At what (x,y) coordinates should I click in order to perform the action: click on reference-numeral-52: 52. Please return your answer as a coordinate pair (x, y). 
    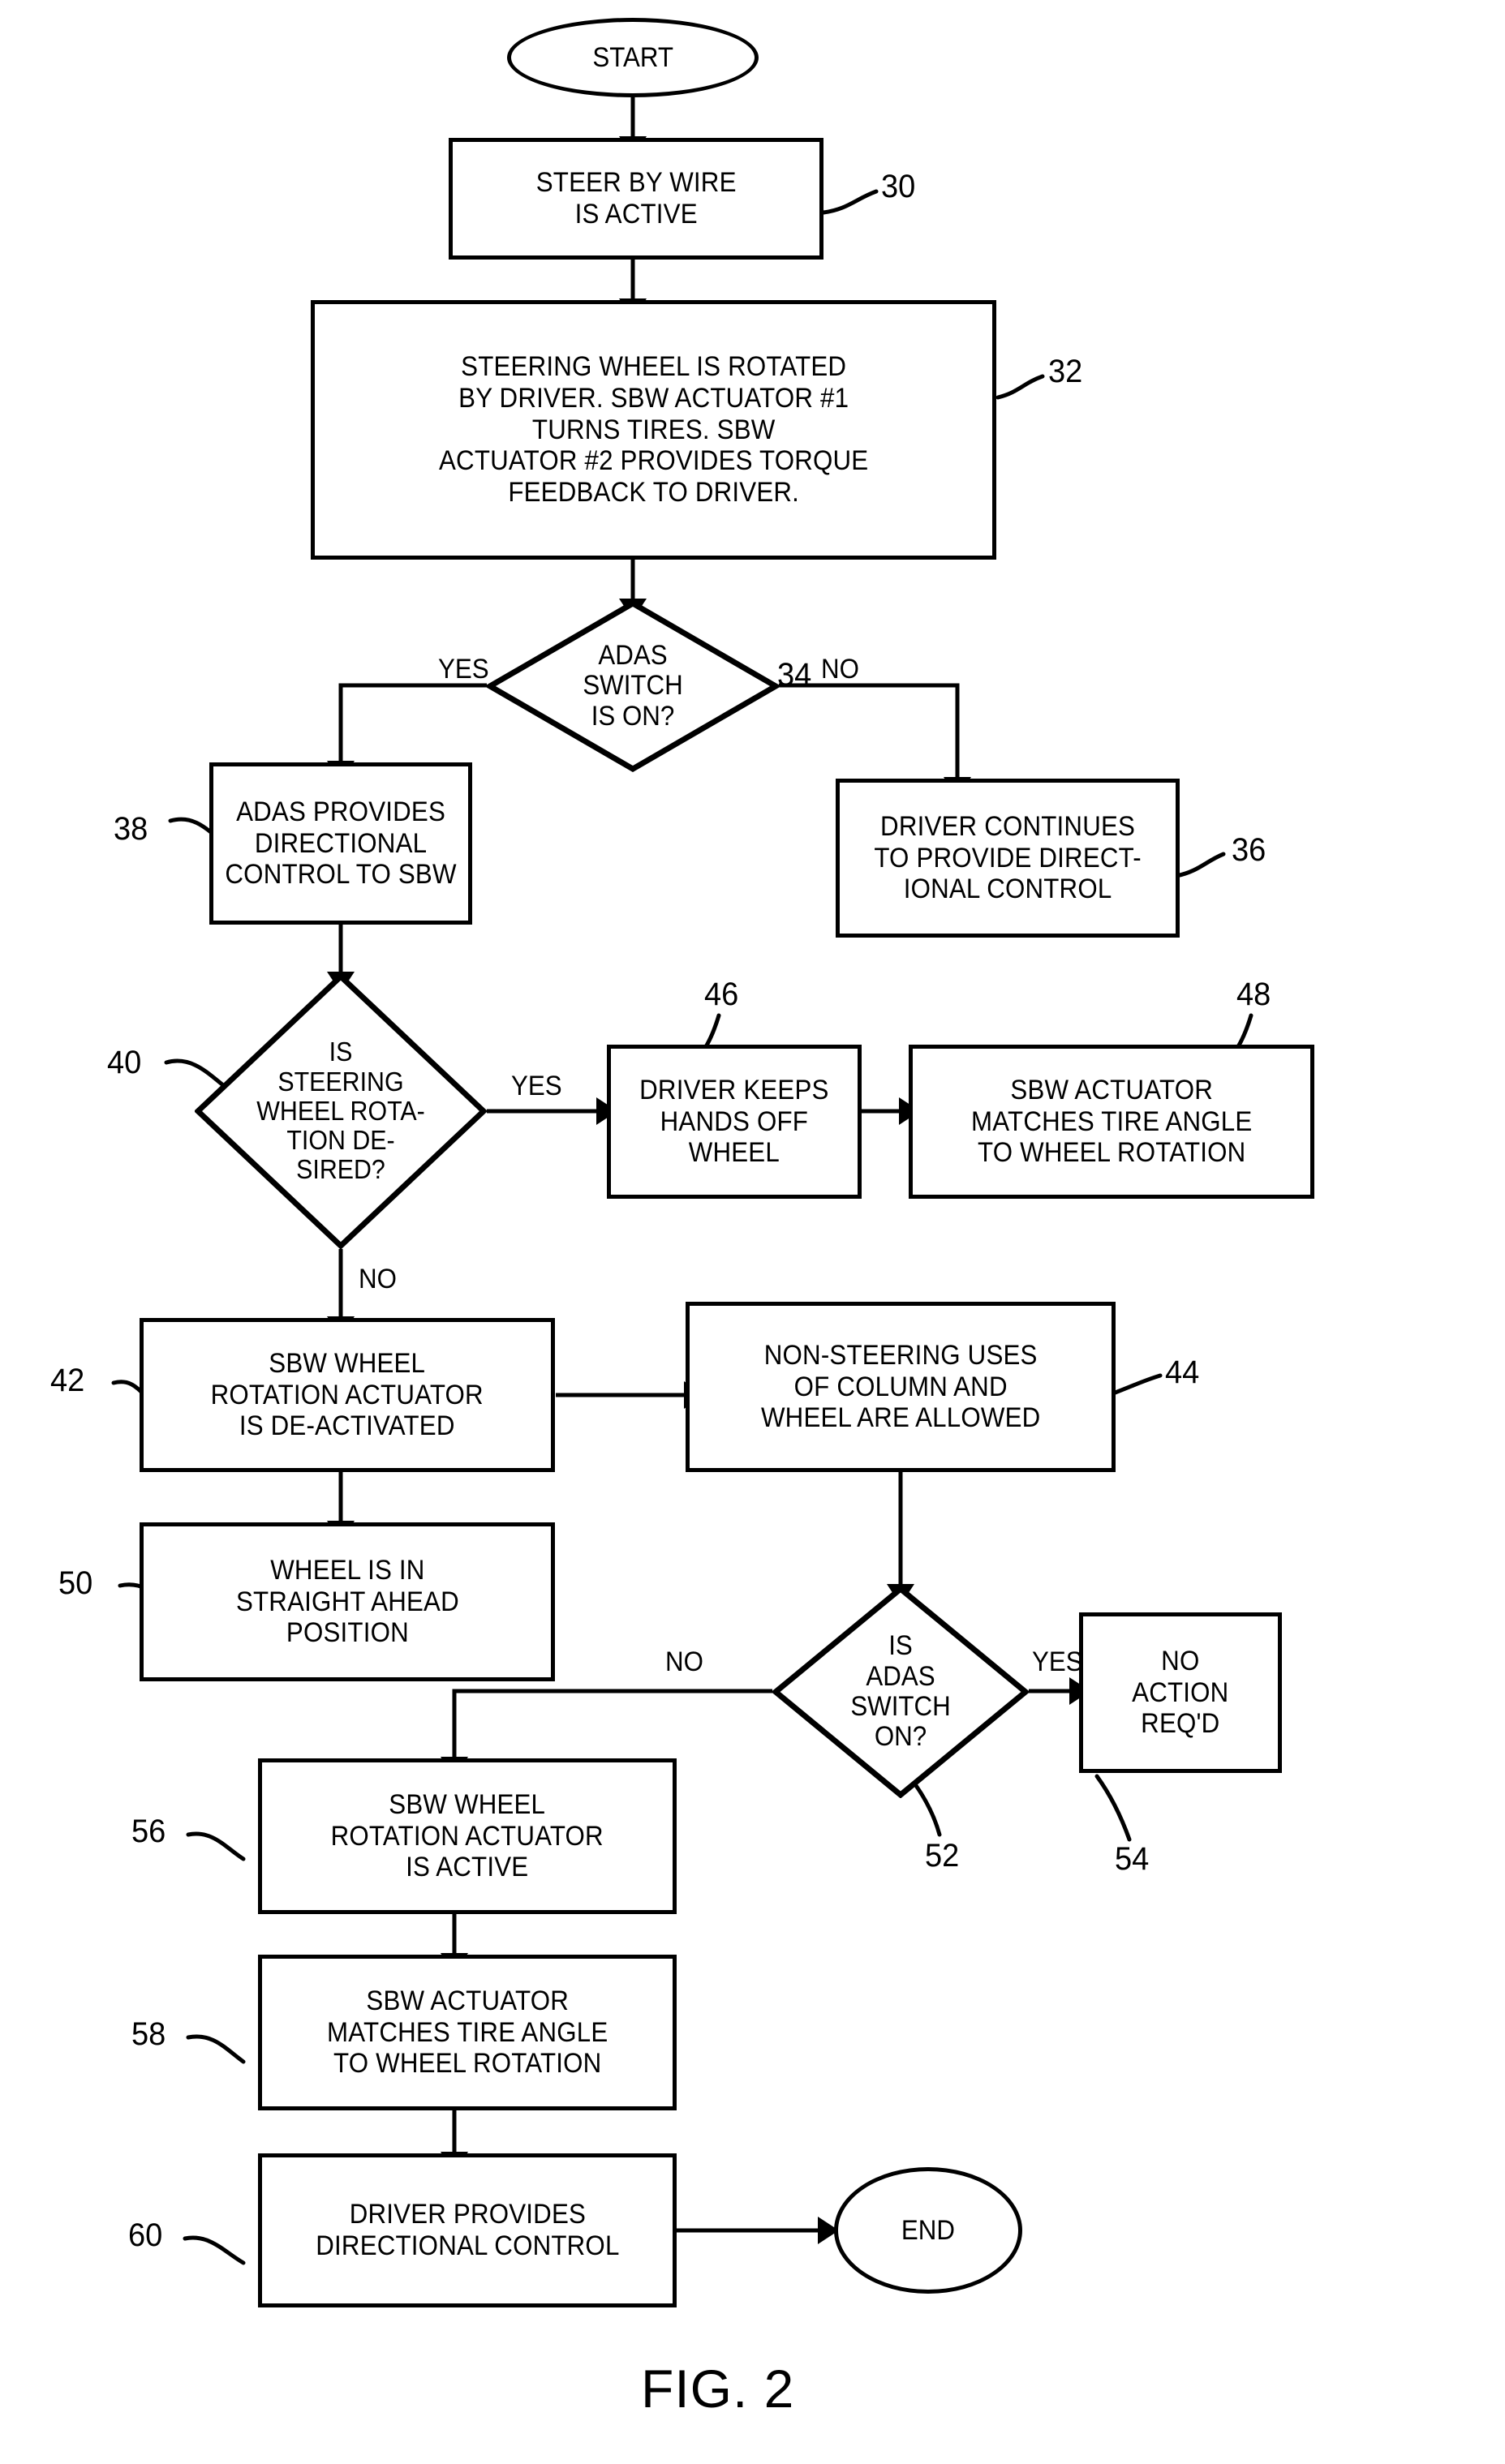
    Looking at the image, I should click on (942, 1856).